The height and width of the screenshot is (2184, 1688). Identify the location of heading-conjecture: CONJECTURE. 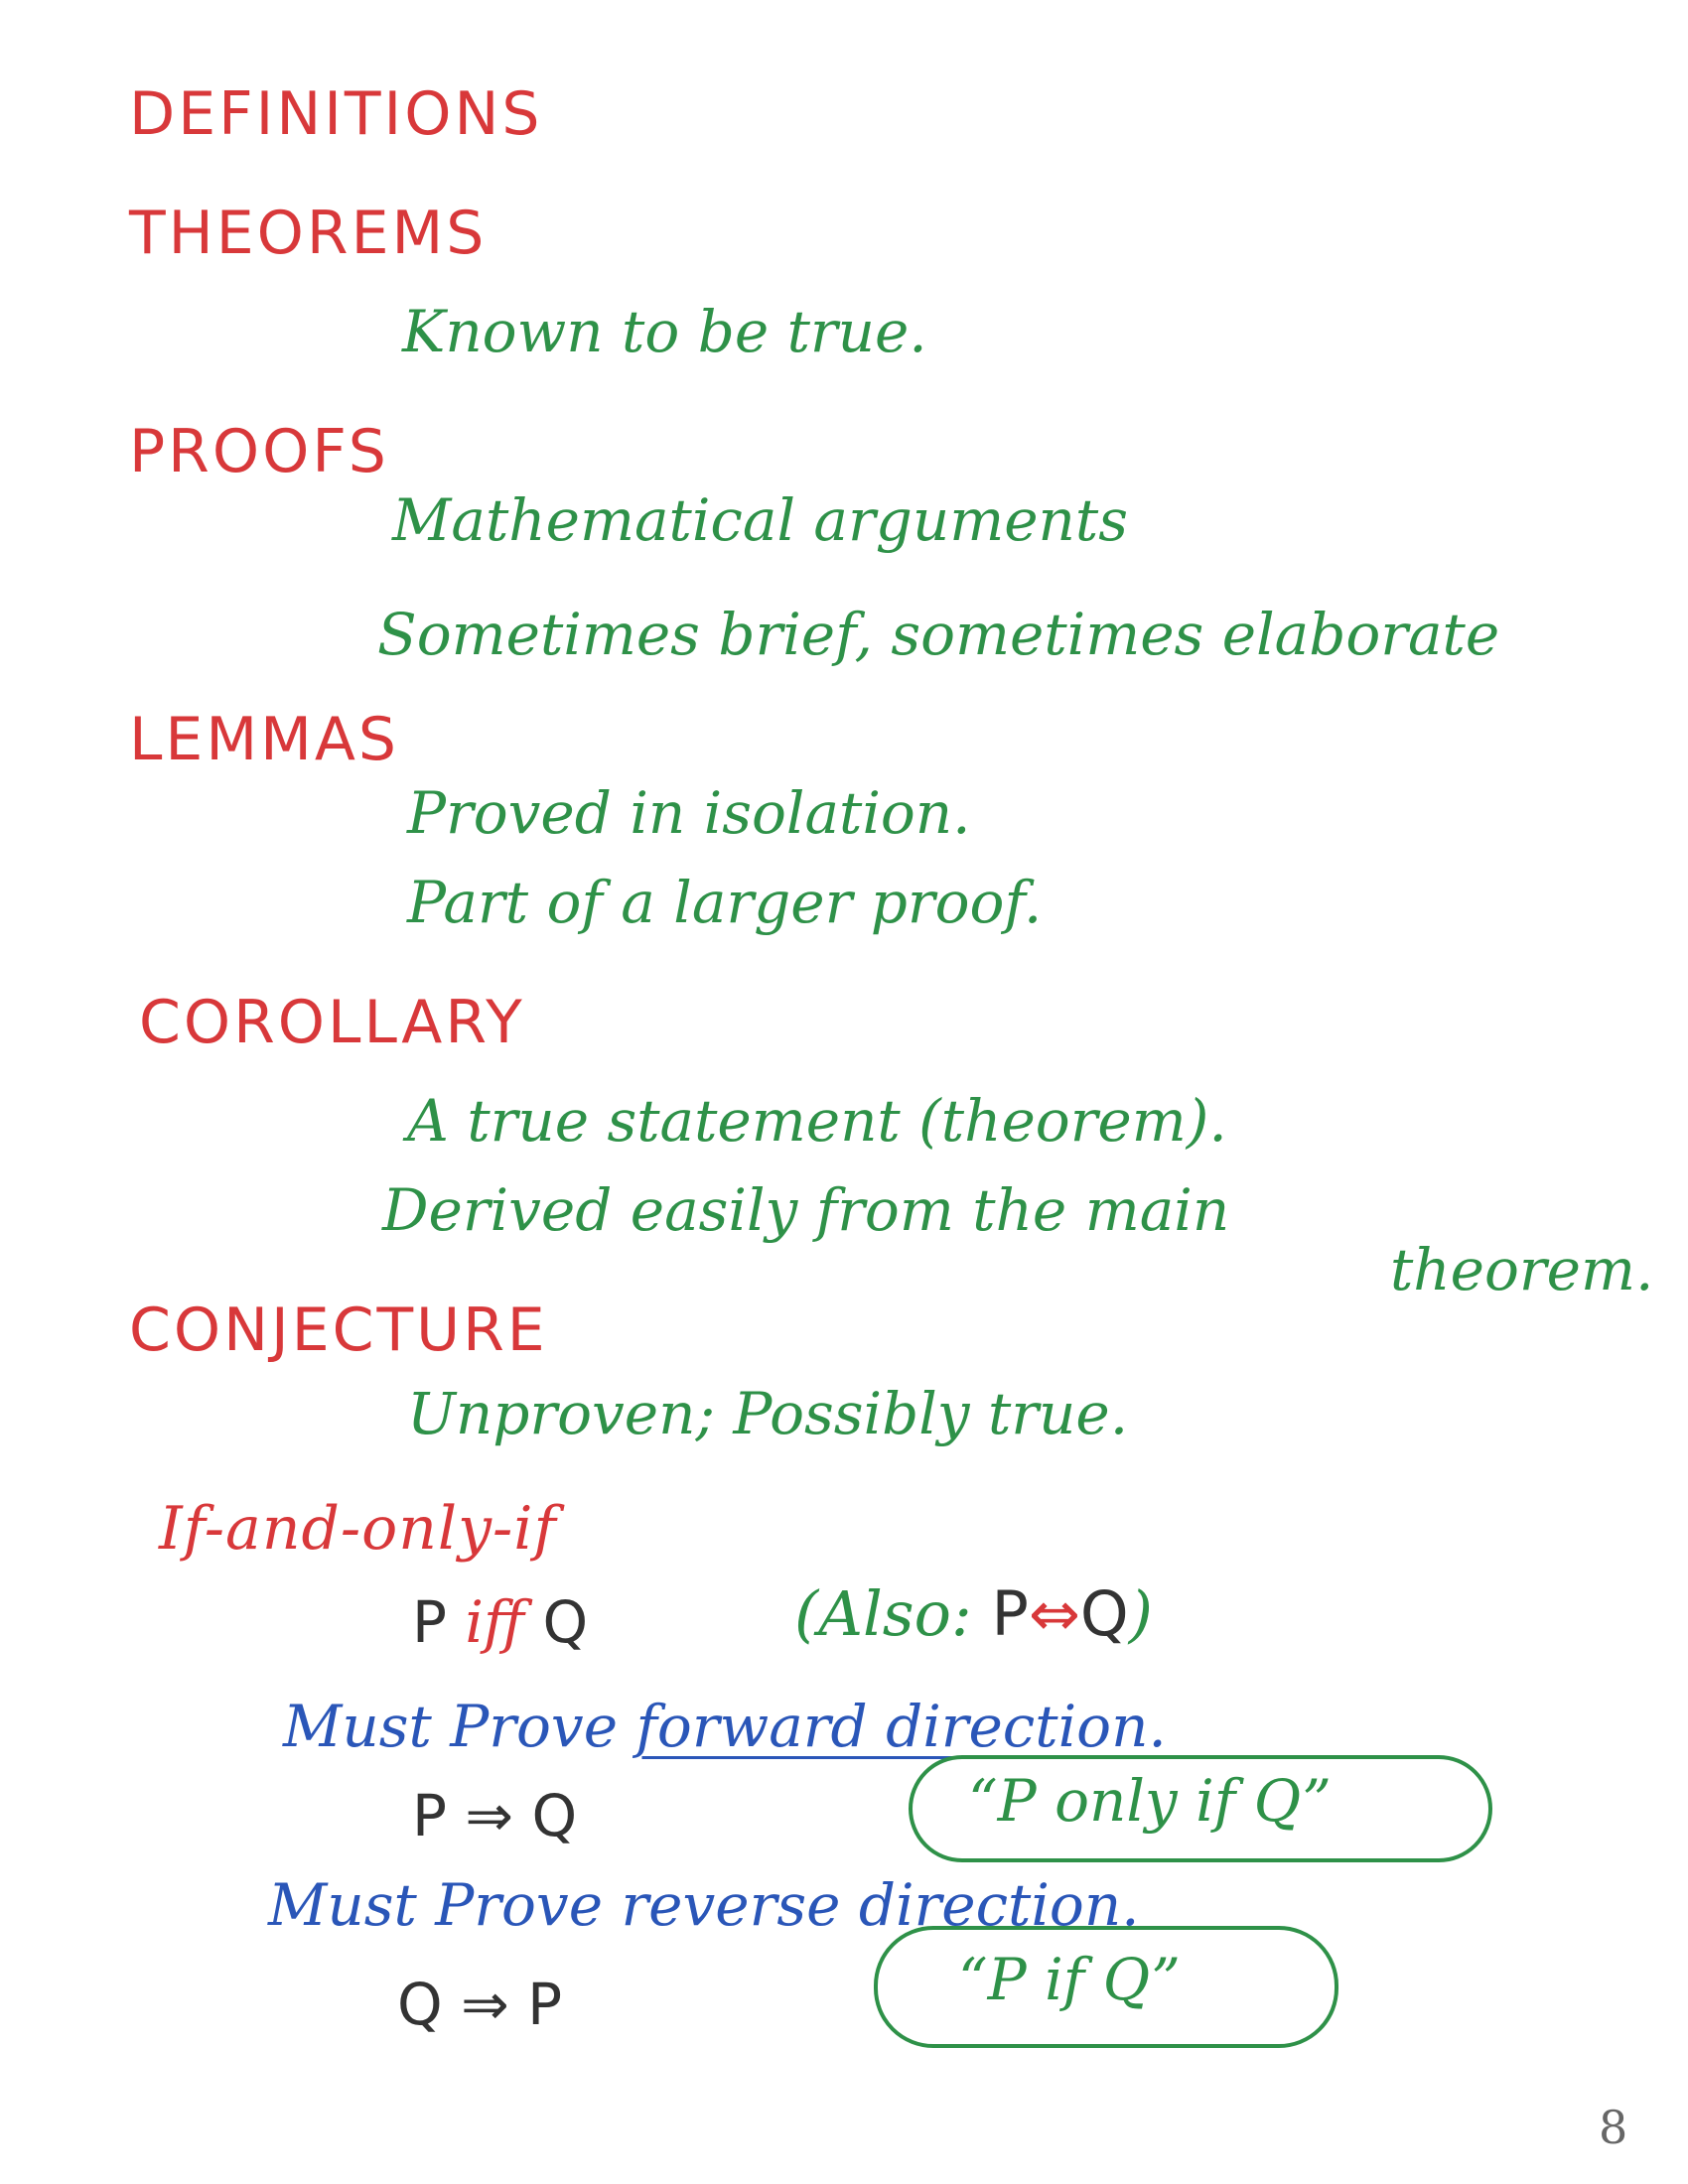
(338, 1330).